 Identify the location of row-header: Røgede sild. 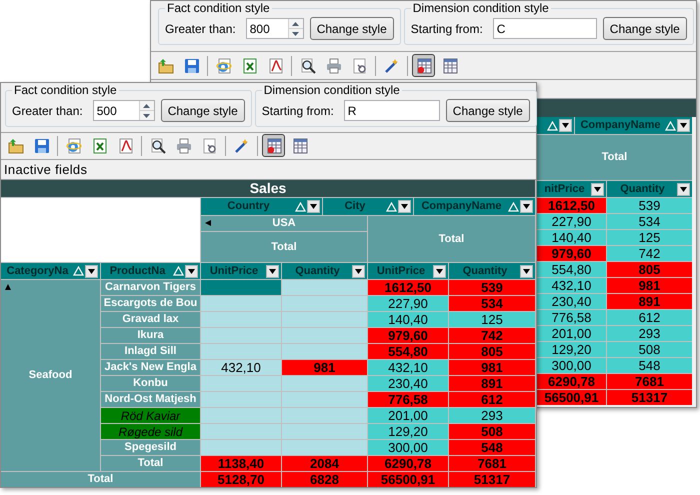
(150, 431).